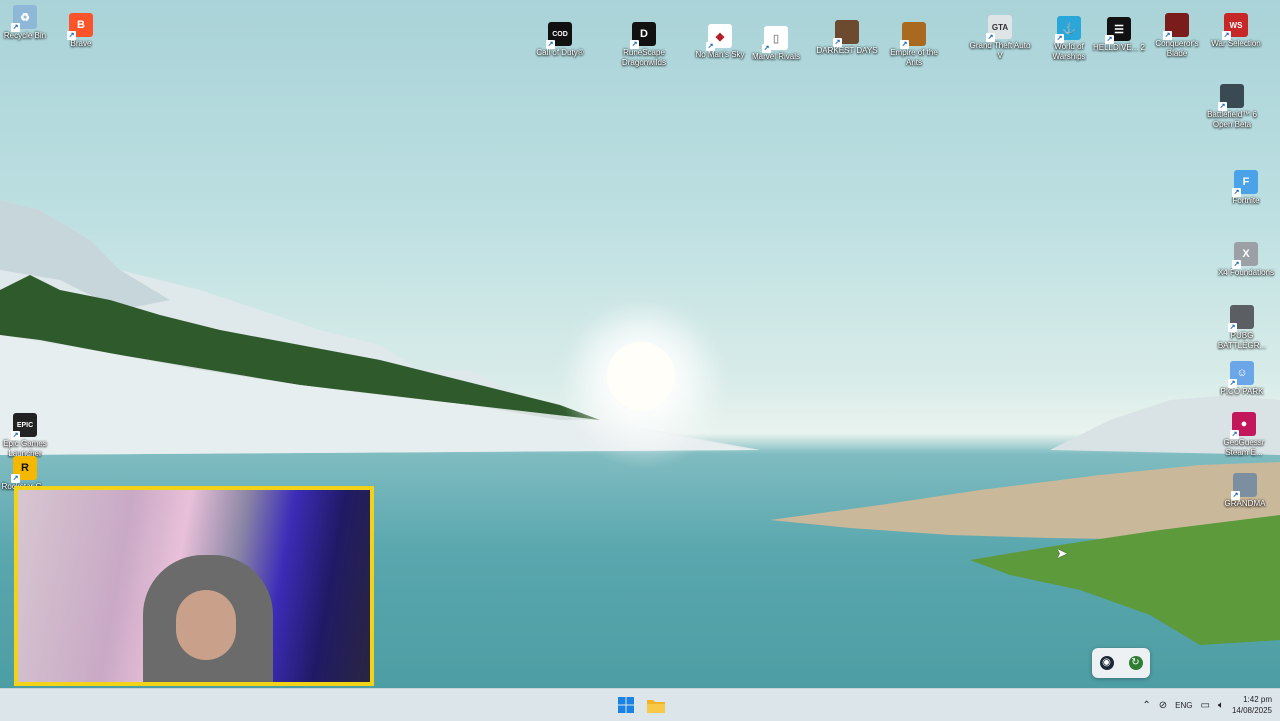 Image resolution: width=1280 pixels, height=721 pixels. I want to click on file-explorer-button, so click(656, 705).